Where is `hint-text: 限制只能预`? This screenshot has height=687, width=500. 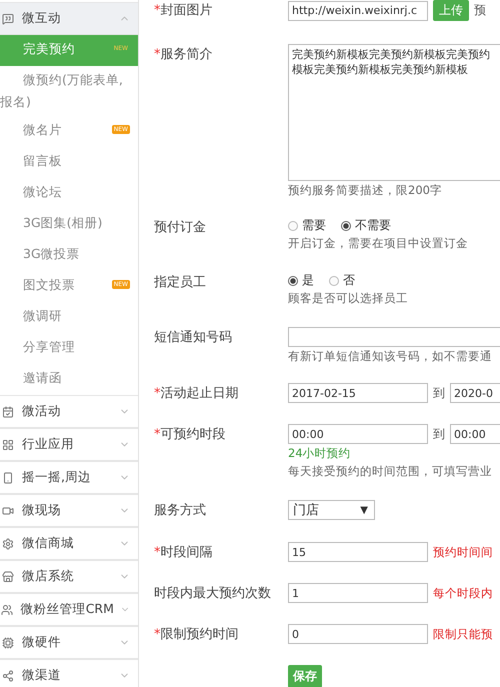 hint-text: 限制只能预 is located at coordinates (463, 634).